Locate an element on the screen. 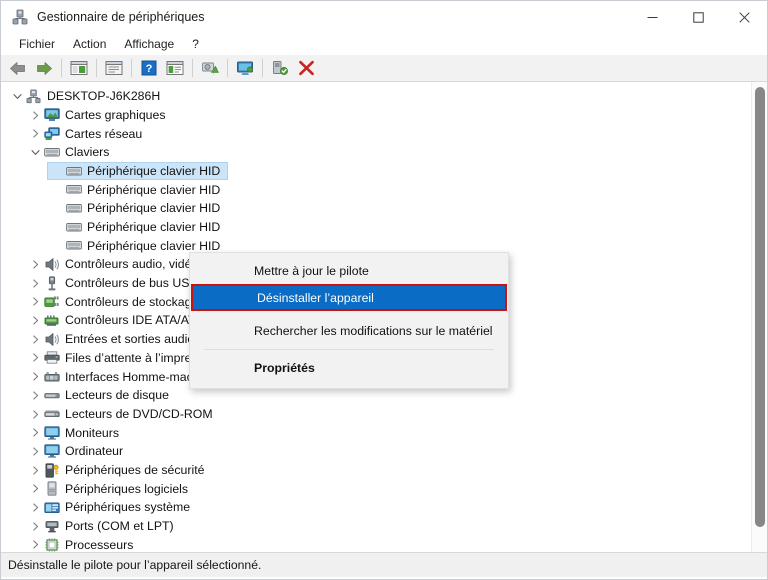 This screenshot has width=768, height=580. tree-row: Périphériques système is located at coordinates (372, 507).